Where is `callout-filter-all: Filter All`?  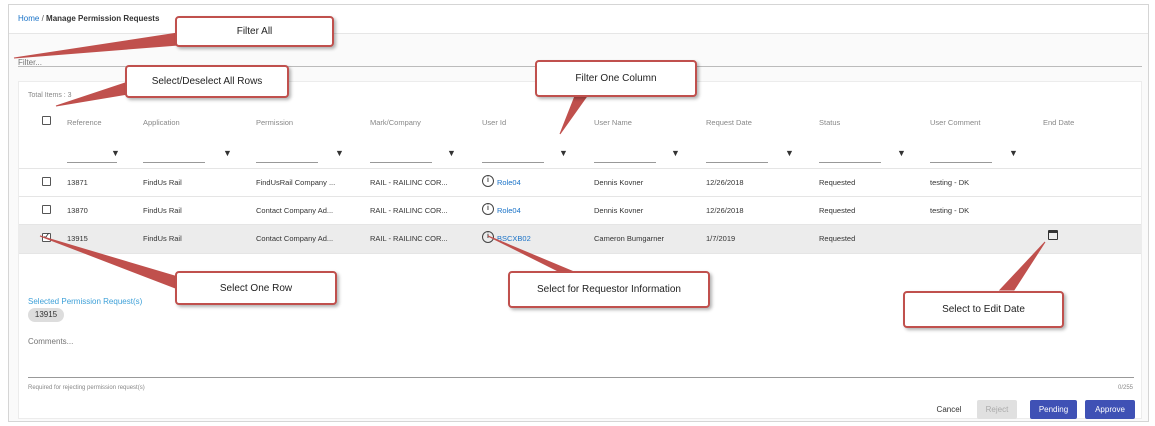
callout-filter-all: Filter All is located at coordinates (254, 31).